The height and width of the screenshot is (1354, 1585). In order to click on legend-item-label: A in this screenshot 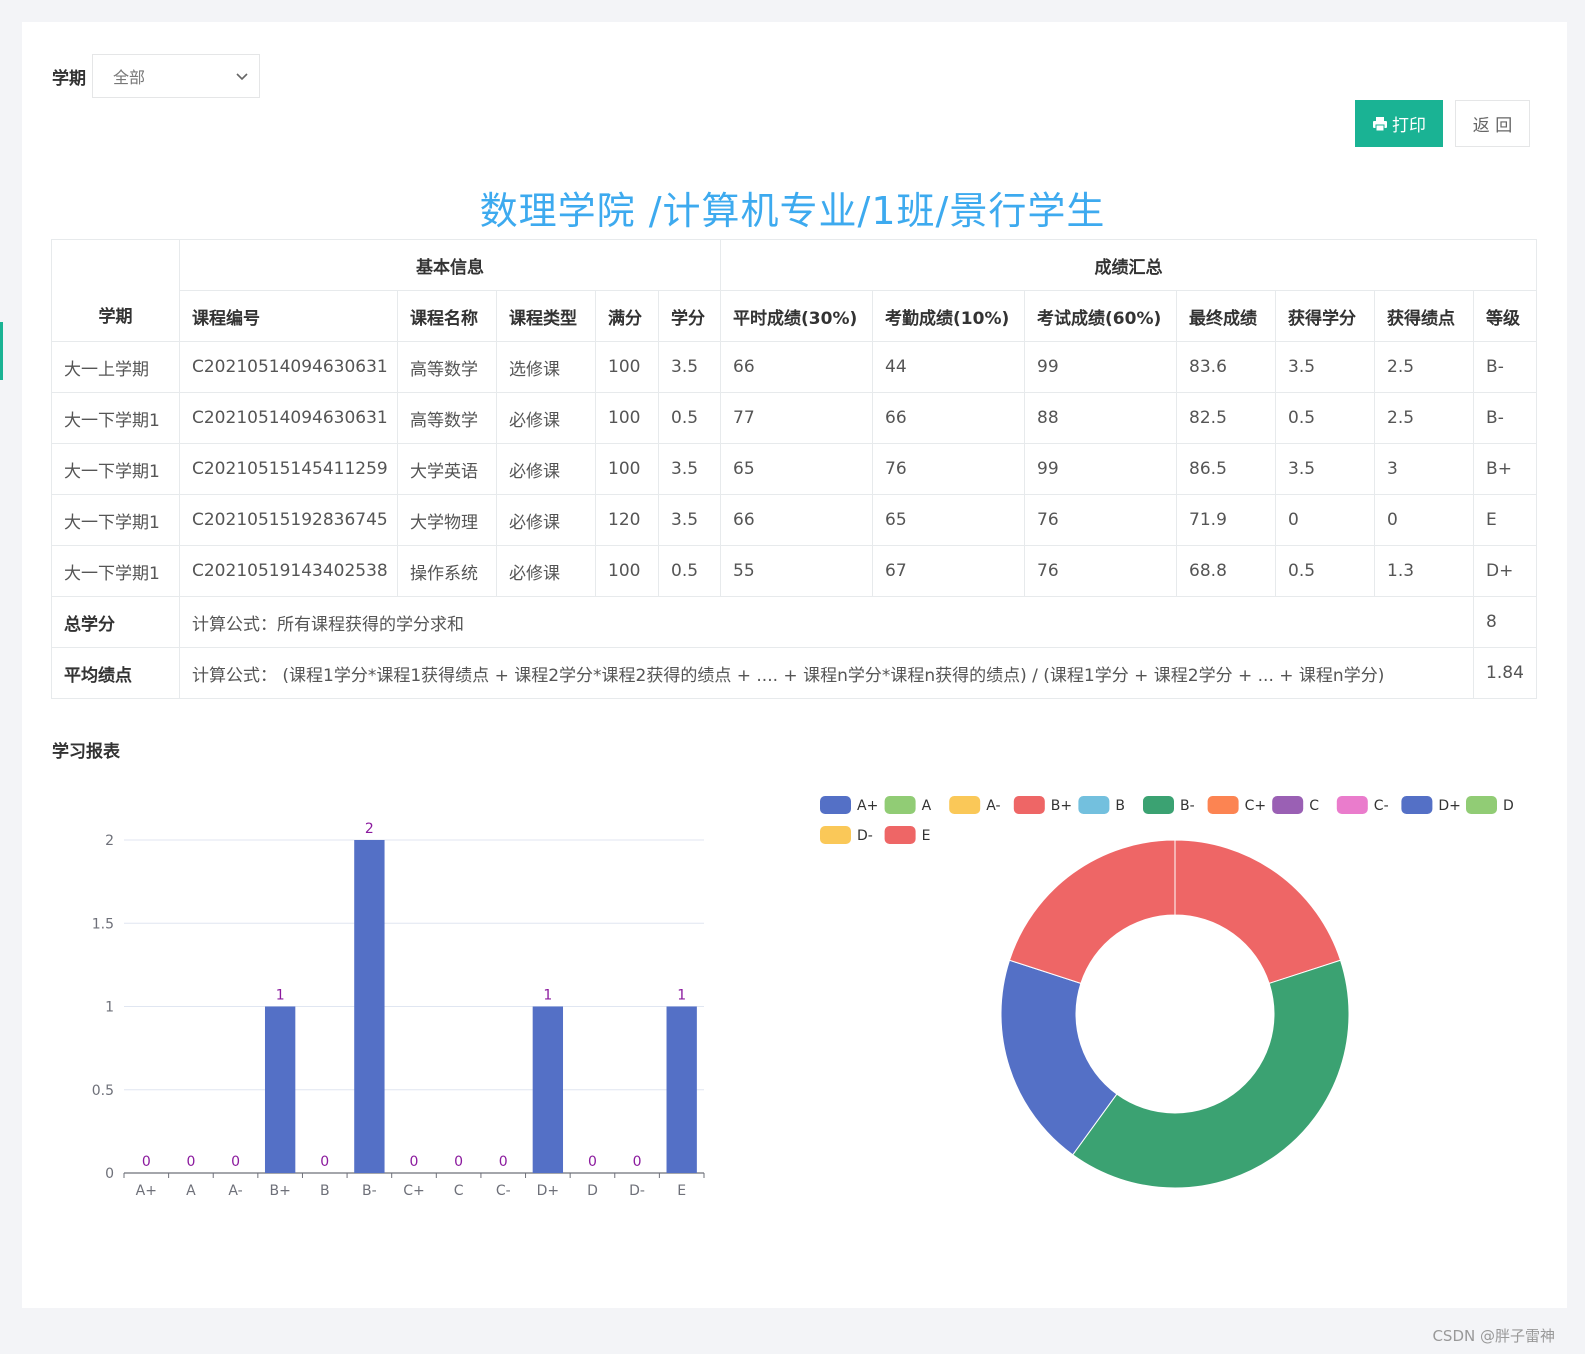, I will do `click(927, 806)`.